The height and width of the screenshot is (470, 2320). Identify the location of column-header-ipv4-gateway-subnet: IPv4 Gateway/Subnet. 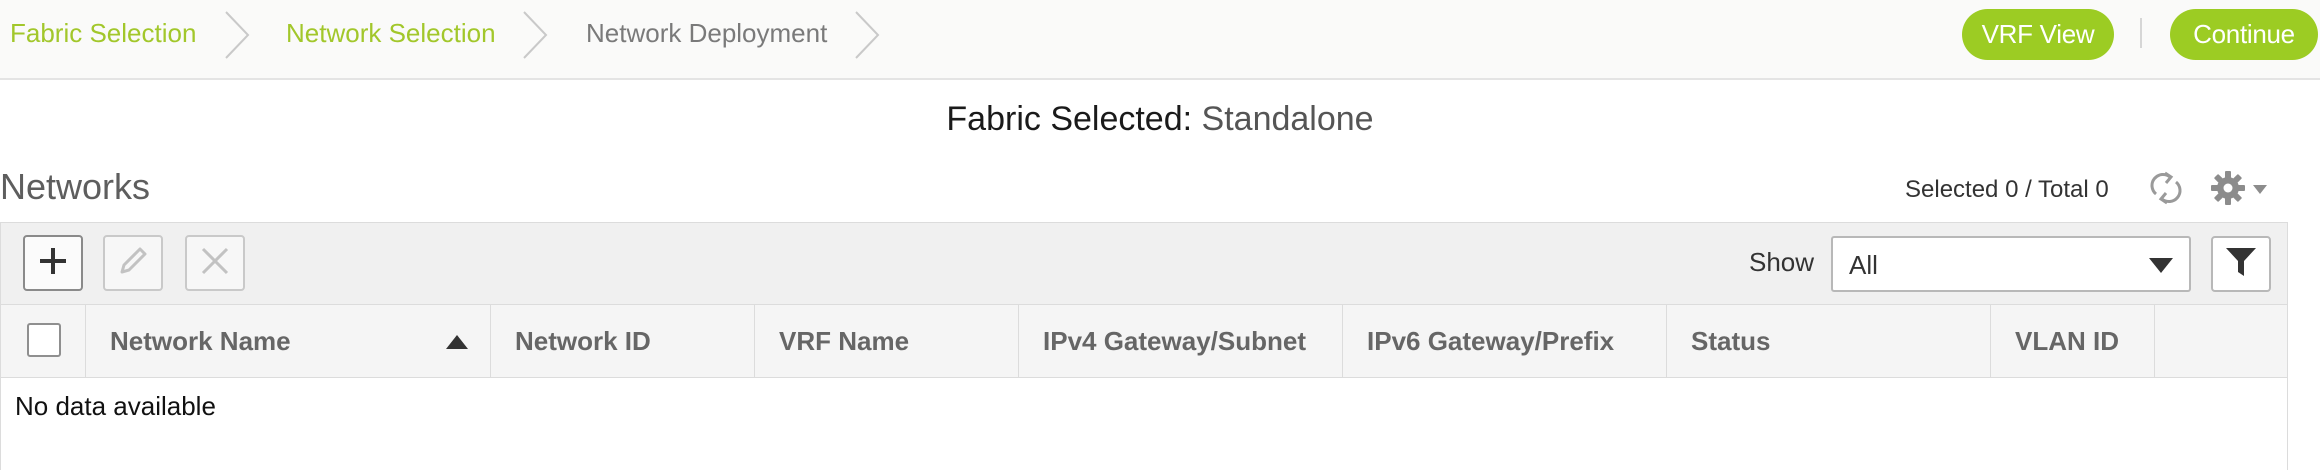
(1181, 341).